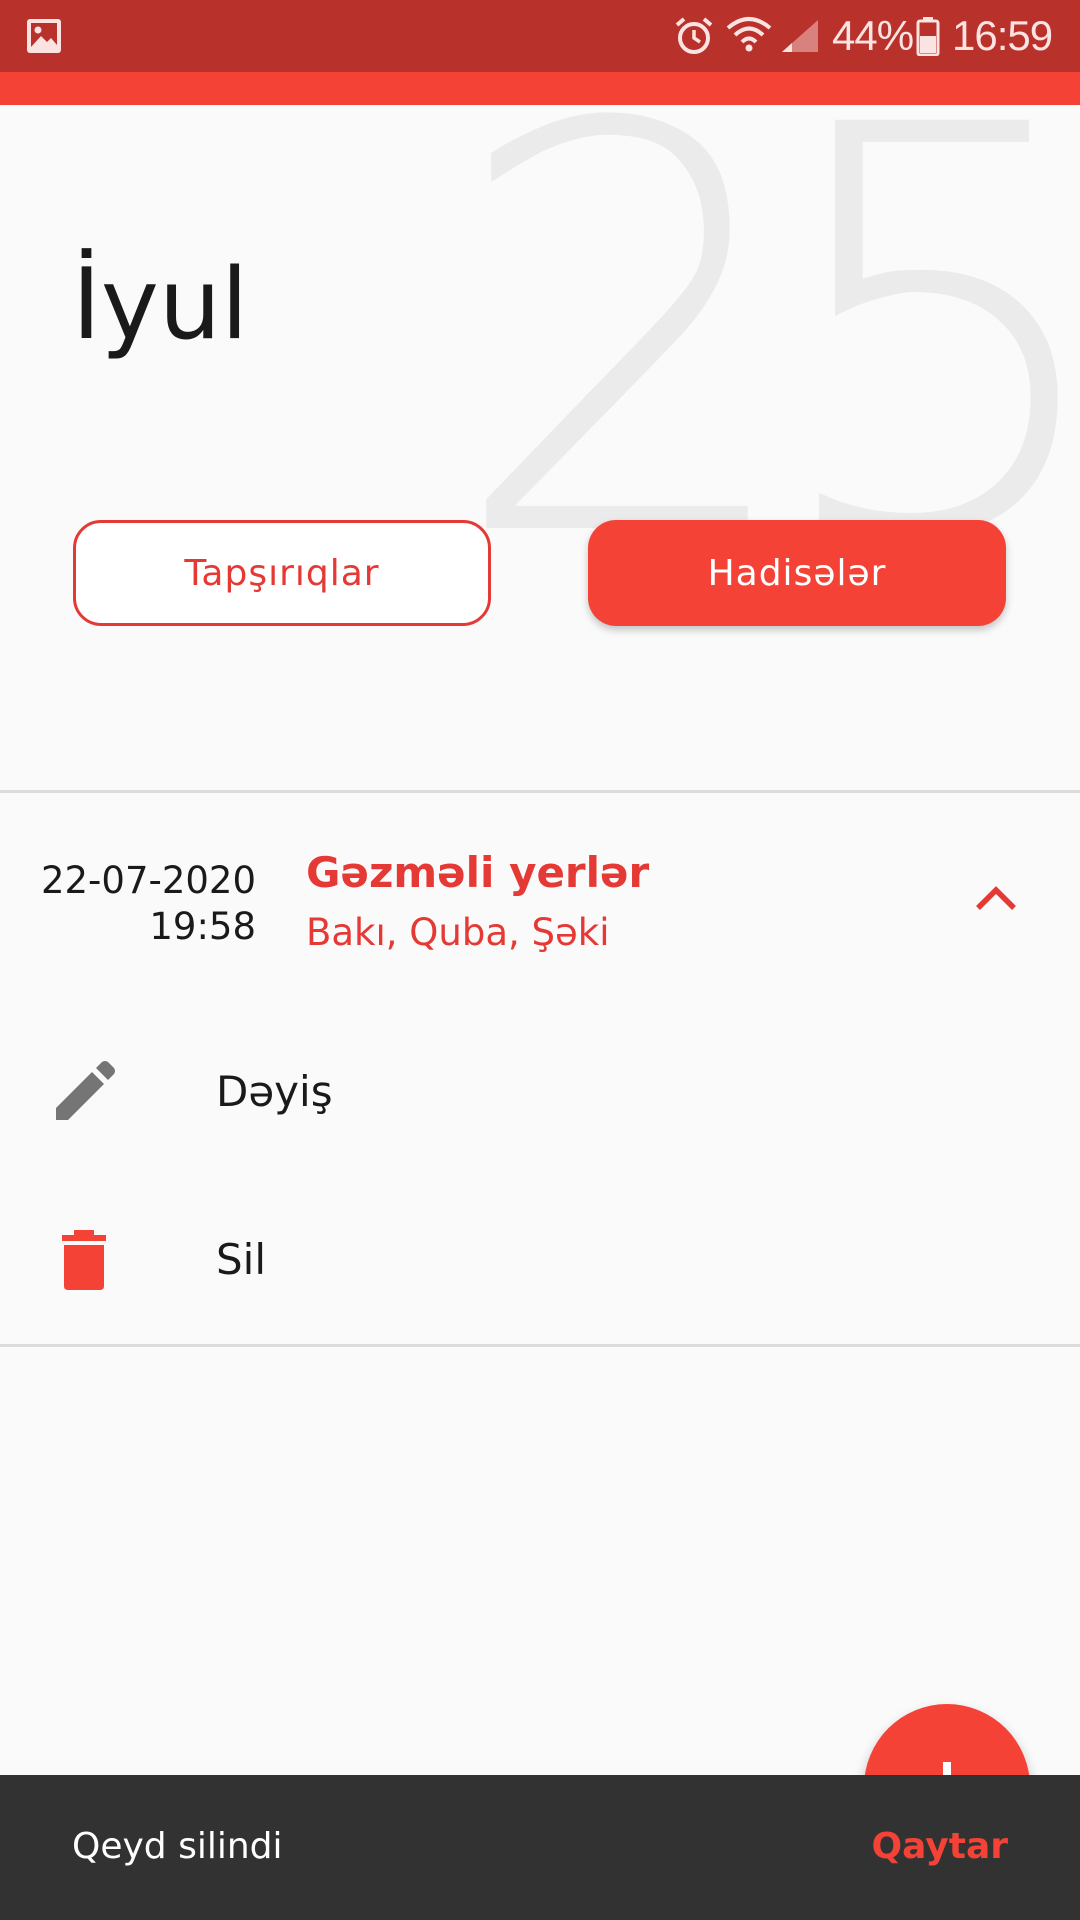 The height and width of the screenshot is (1920, 1080). What do you see at coordinates (148, 880) in the screenshot?
I see `event-date: 22-07-2020` at bounding box center [148, 880].